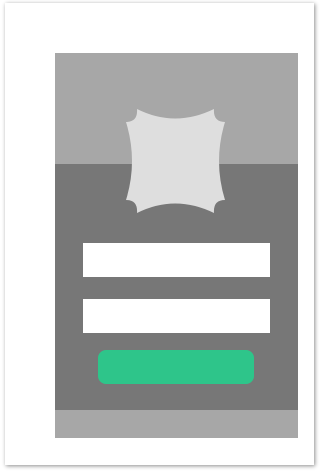  I want to click on password-field, so click(176, 316).